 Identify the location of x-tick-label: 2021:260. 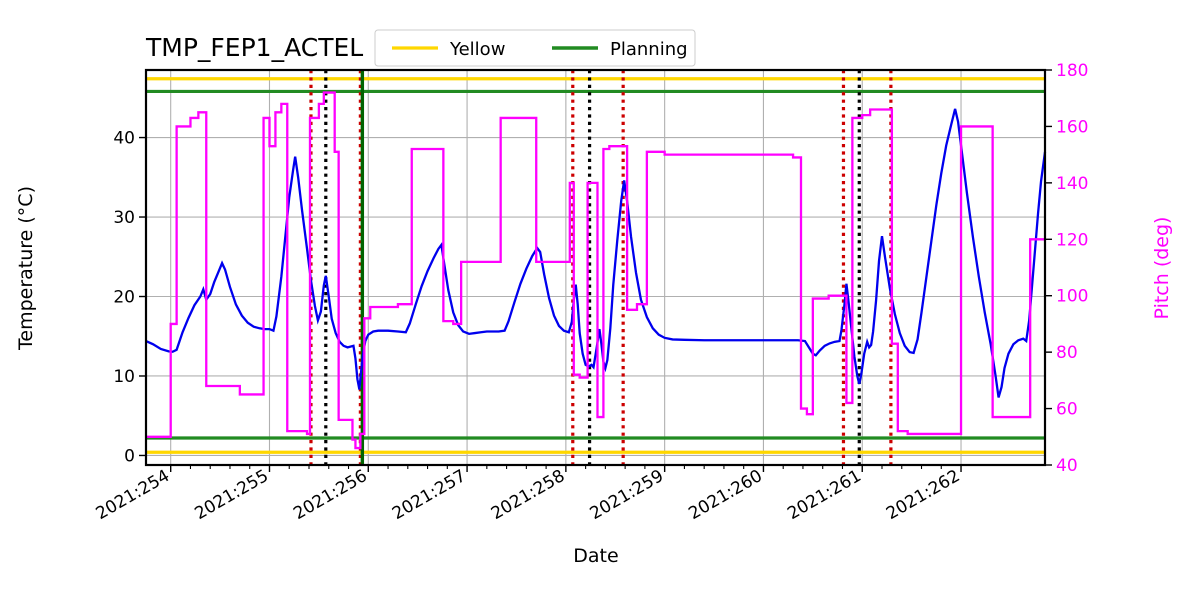
(725, 495).